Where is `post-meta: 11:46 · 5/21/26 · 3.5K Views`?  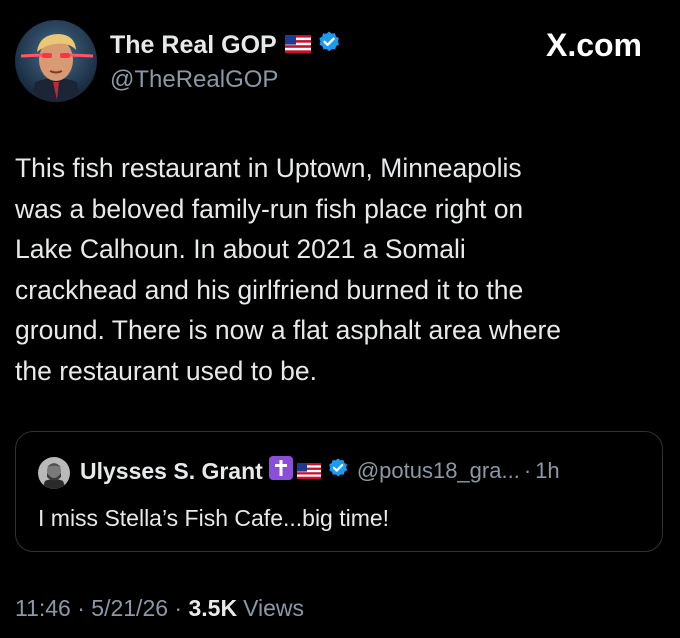
post-meta: 11:46 · 5/21/26 · 3.5K Views is located at coordinates (159, 608).